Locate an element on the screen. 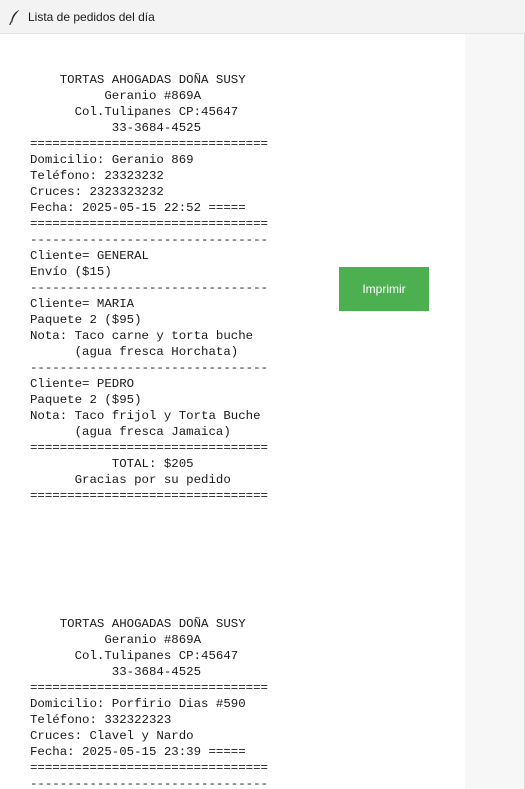  feather-icon is located at coordinates (15, 17).